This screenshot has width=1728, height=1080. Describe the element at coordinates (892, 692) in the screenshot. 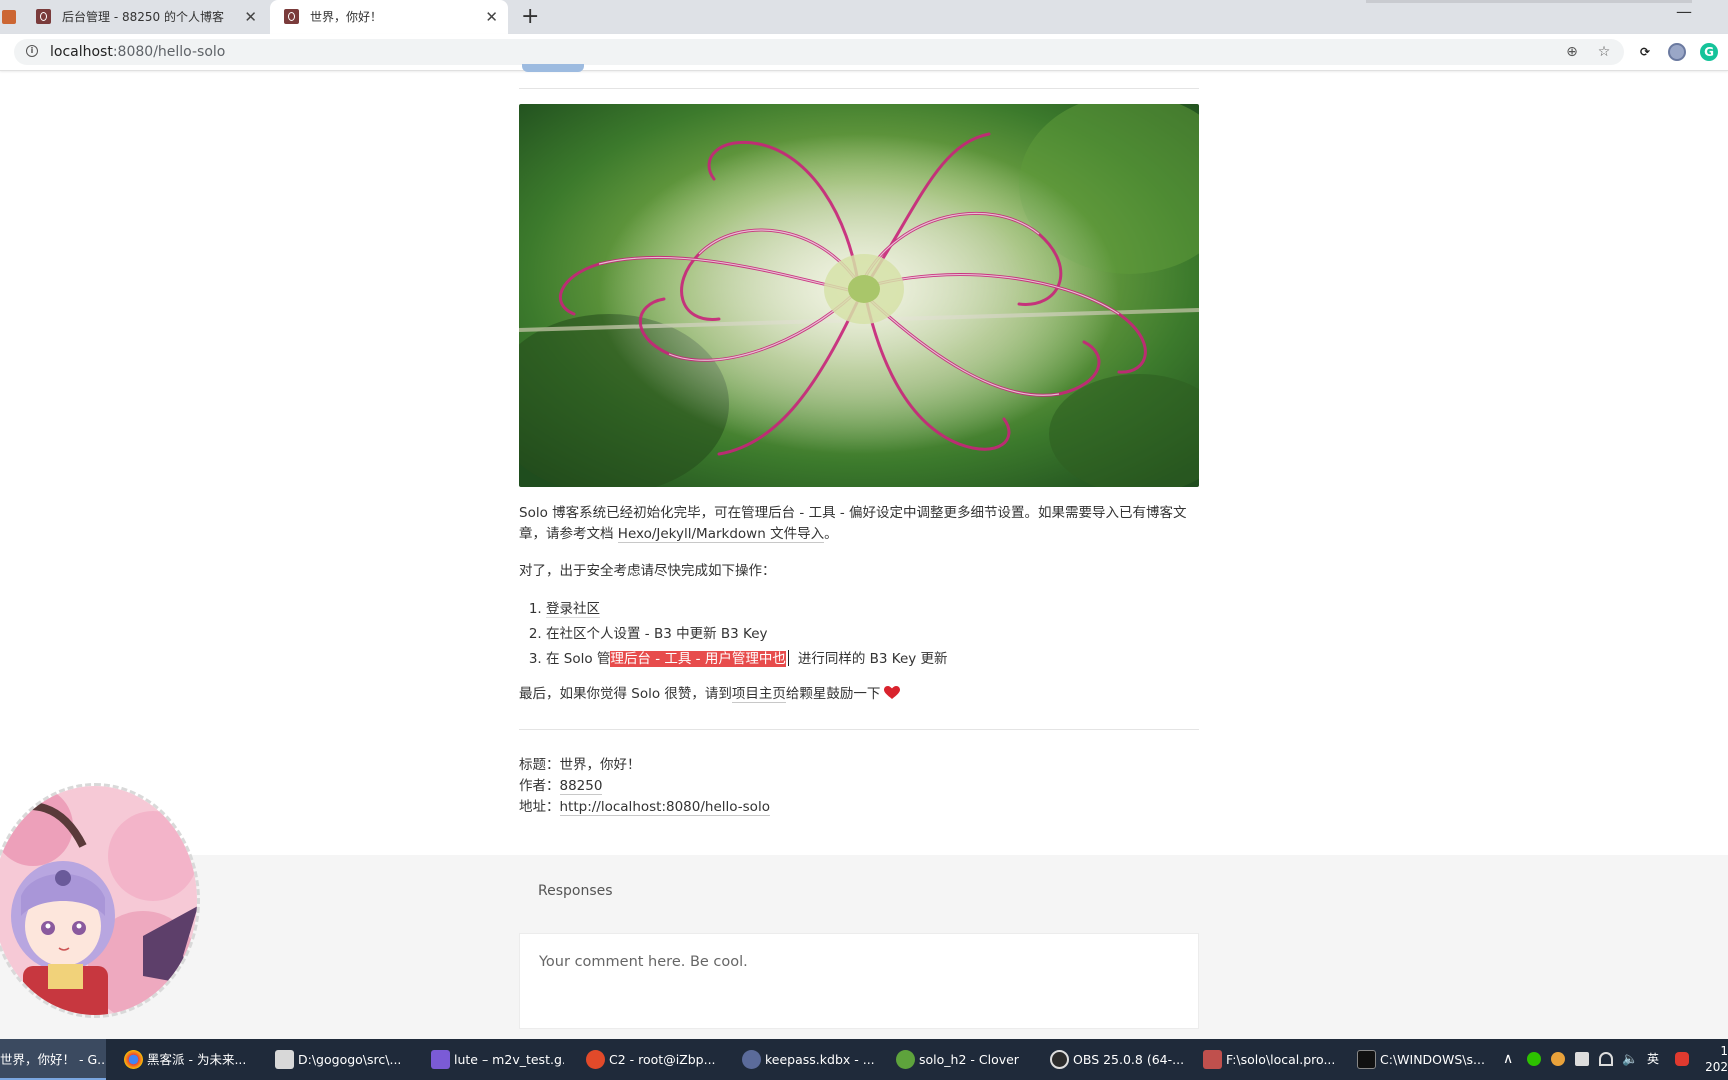

I see `heart-icon` at that location.